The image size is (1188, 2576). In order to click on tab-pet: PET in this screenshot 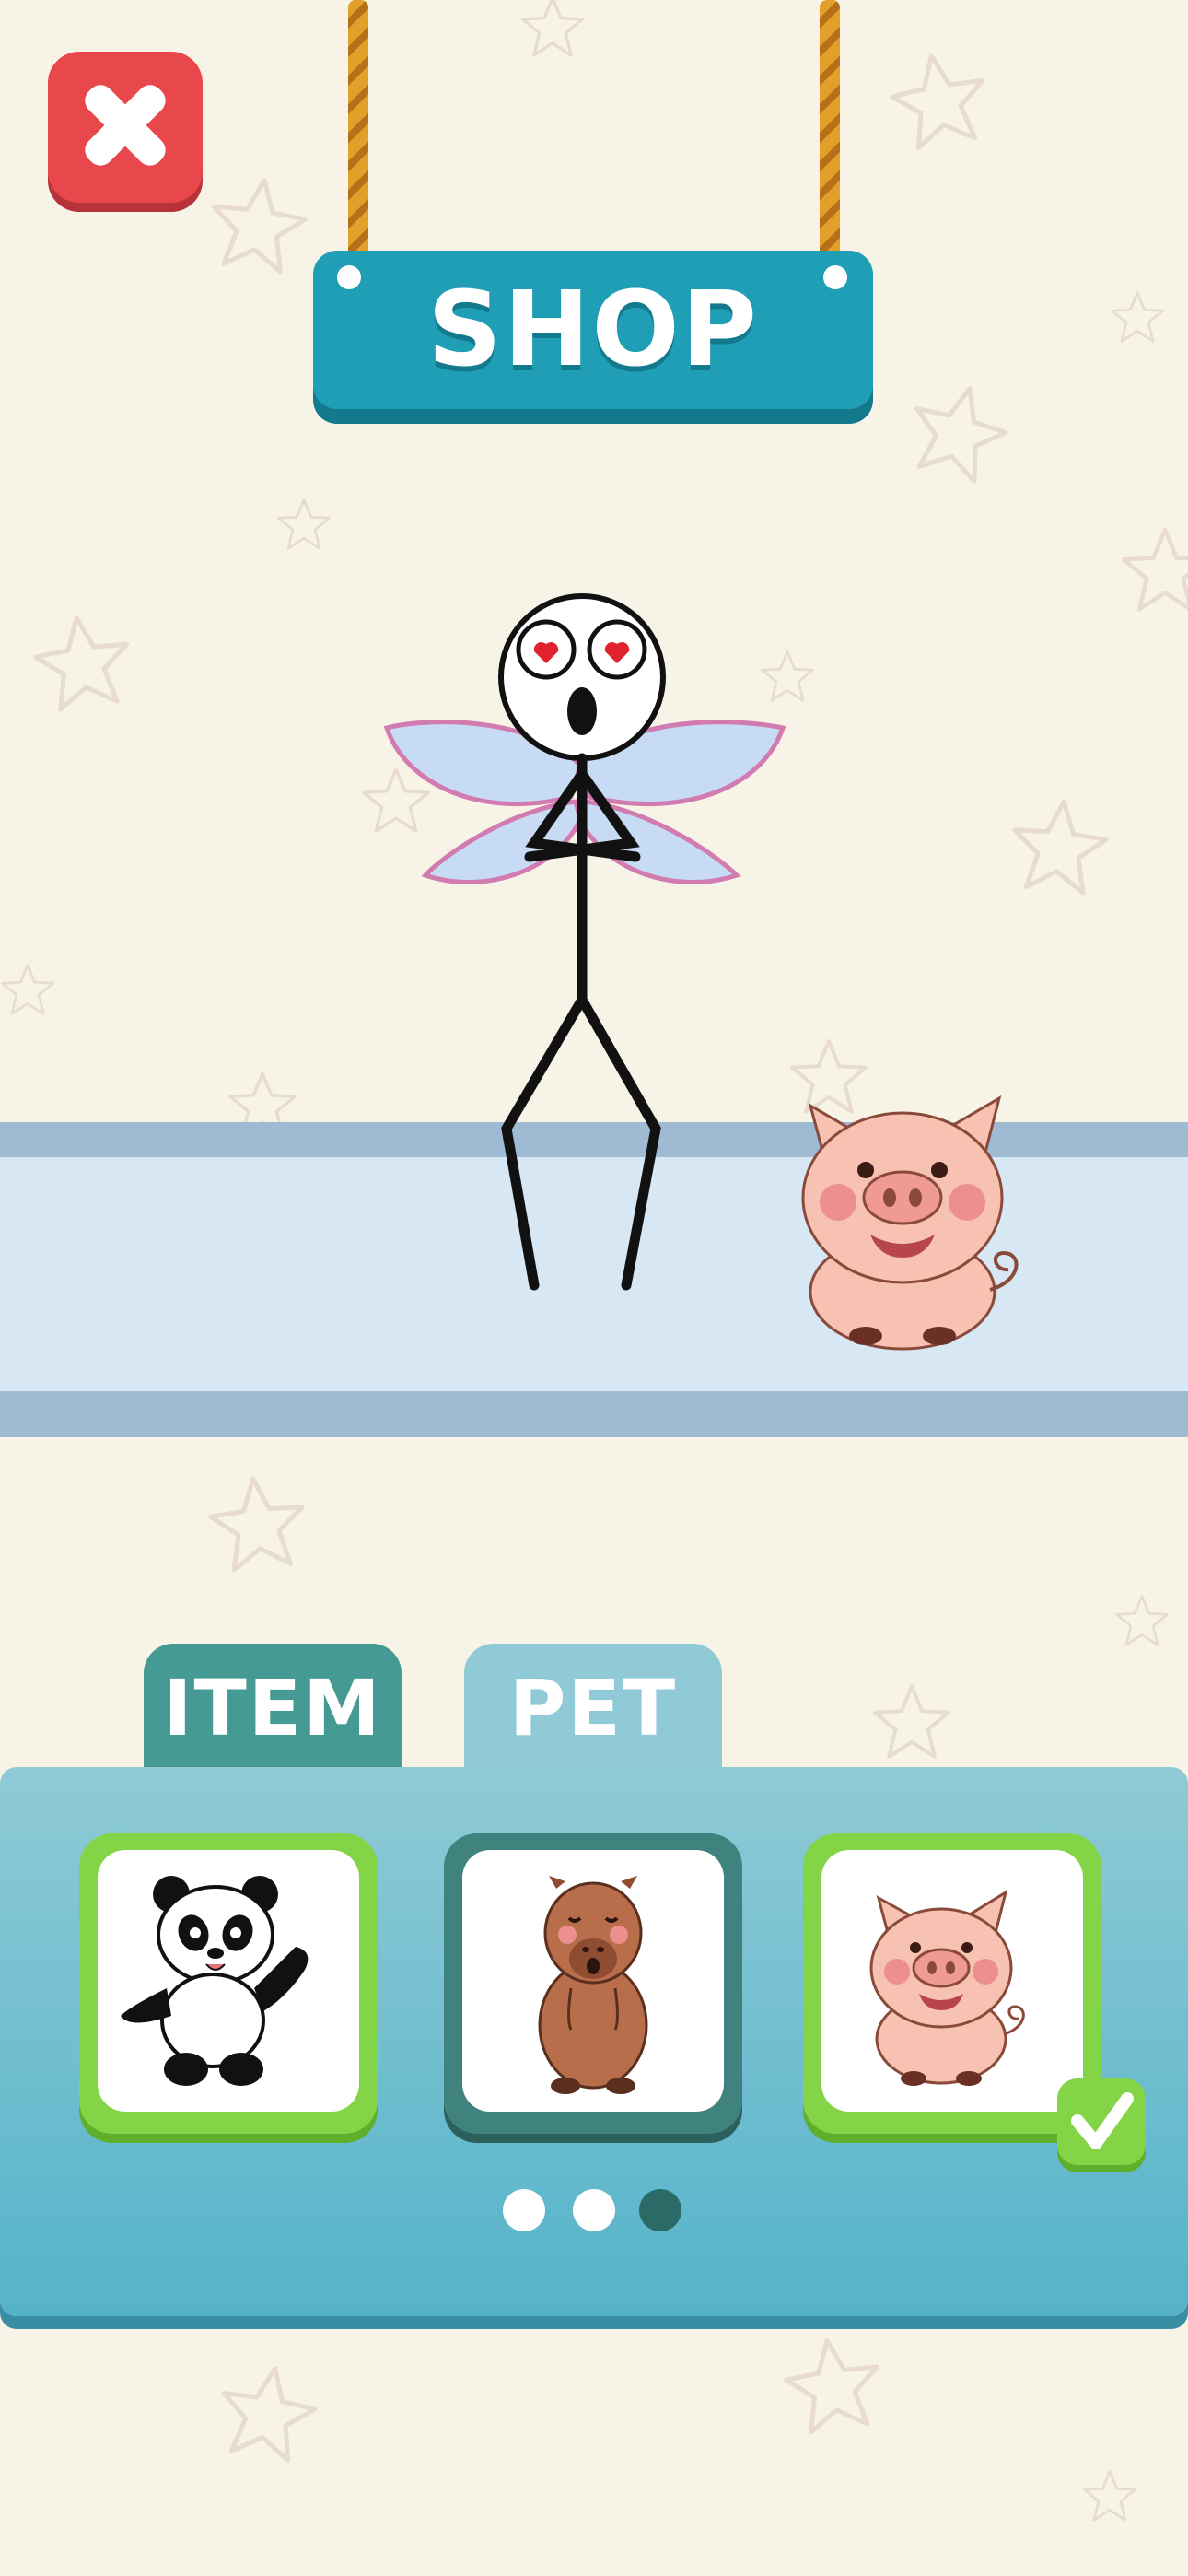, I will do `click(593, 1708)`.